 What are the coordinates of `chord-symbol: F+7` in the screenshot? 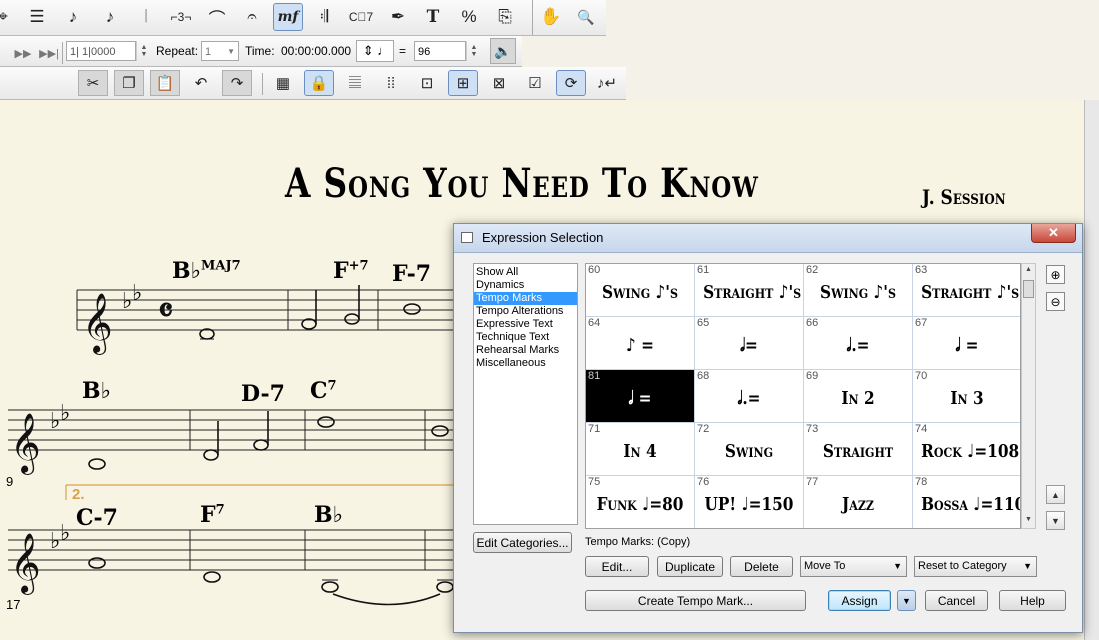 It's located at (351, 271).